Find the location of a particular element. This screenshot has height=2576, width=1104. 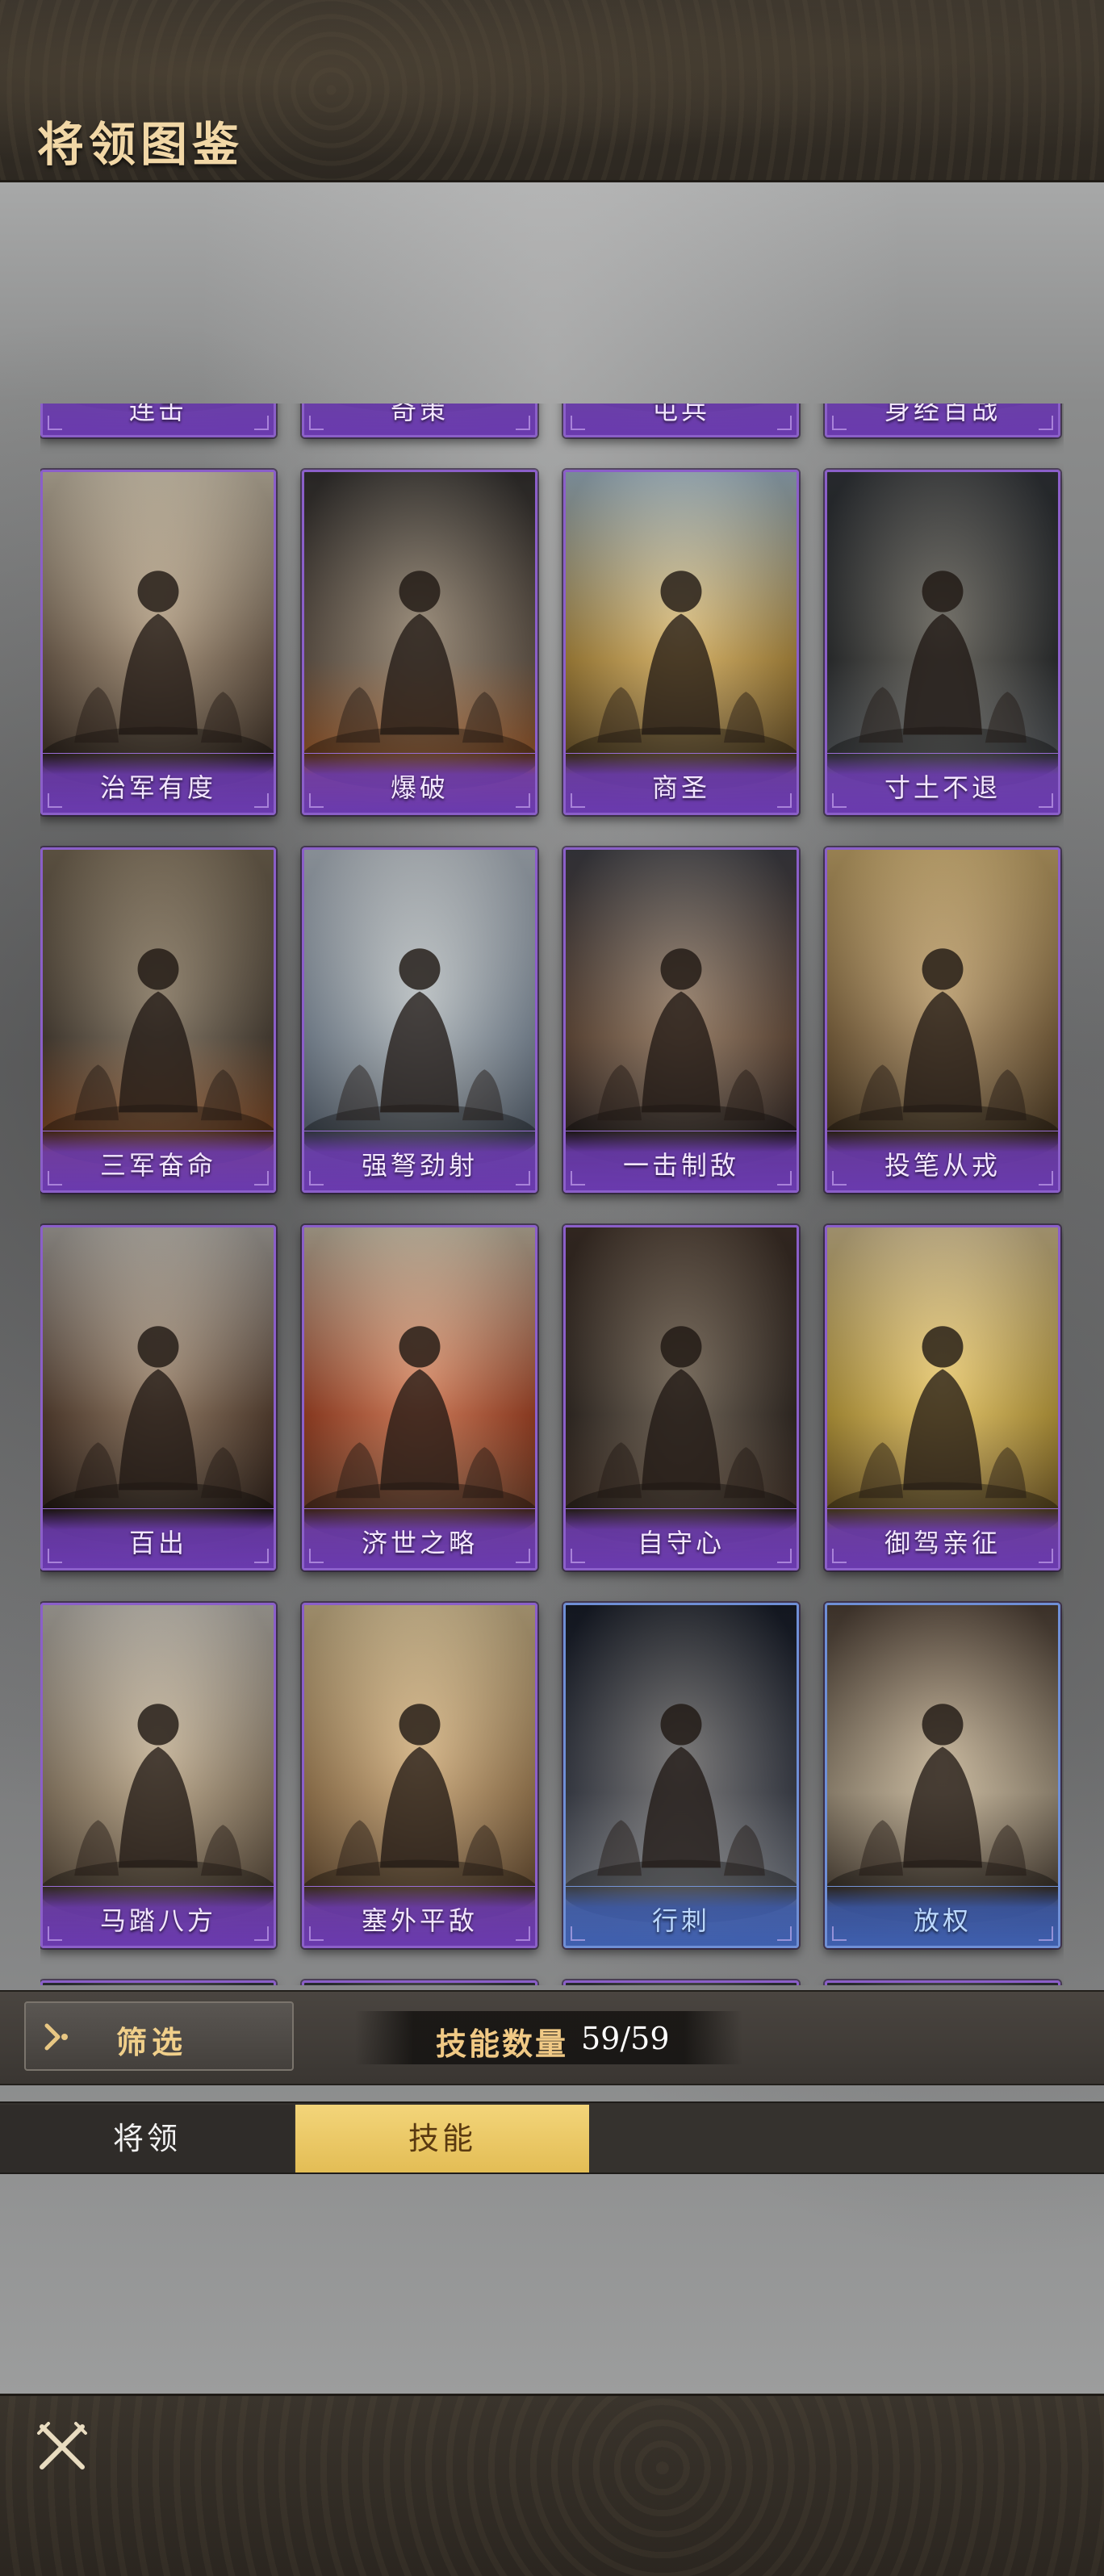

skill-card: 行刺 is located at coordinates (681, 1775).